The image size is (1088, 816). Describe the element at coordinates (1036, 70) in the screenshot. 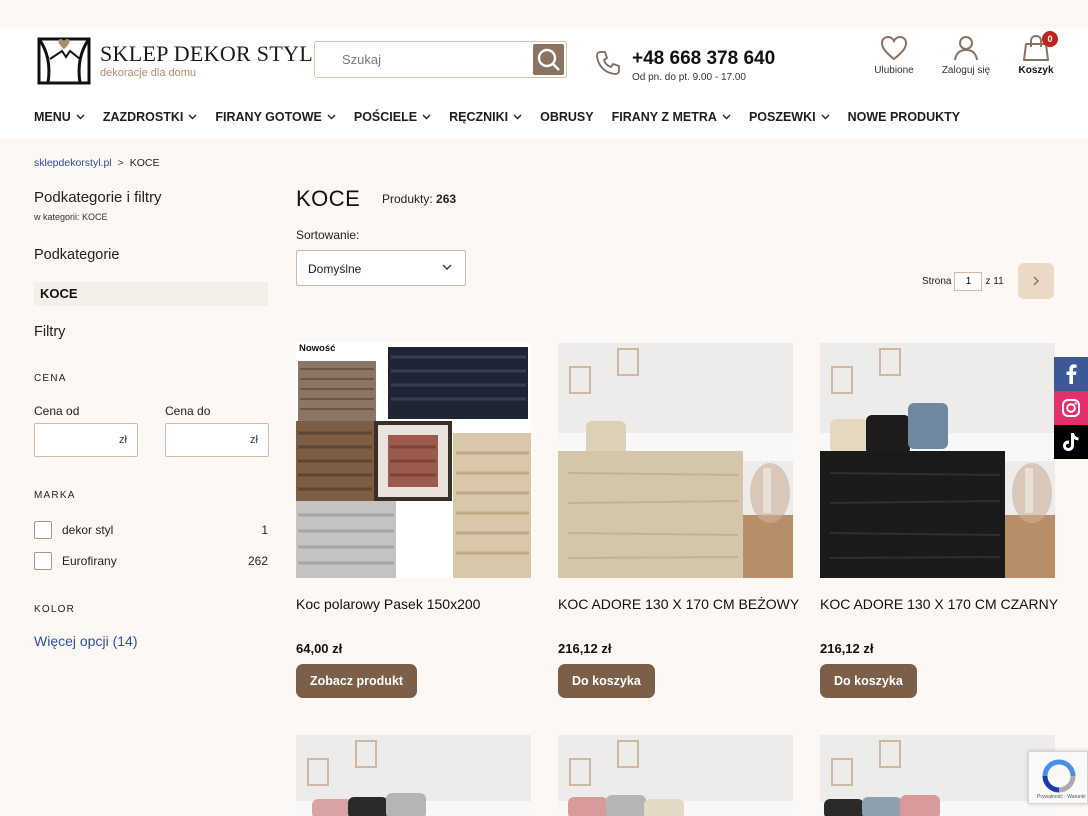

I see `cart-label: Koszyk` at that location.